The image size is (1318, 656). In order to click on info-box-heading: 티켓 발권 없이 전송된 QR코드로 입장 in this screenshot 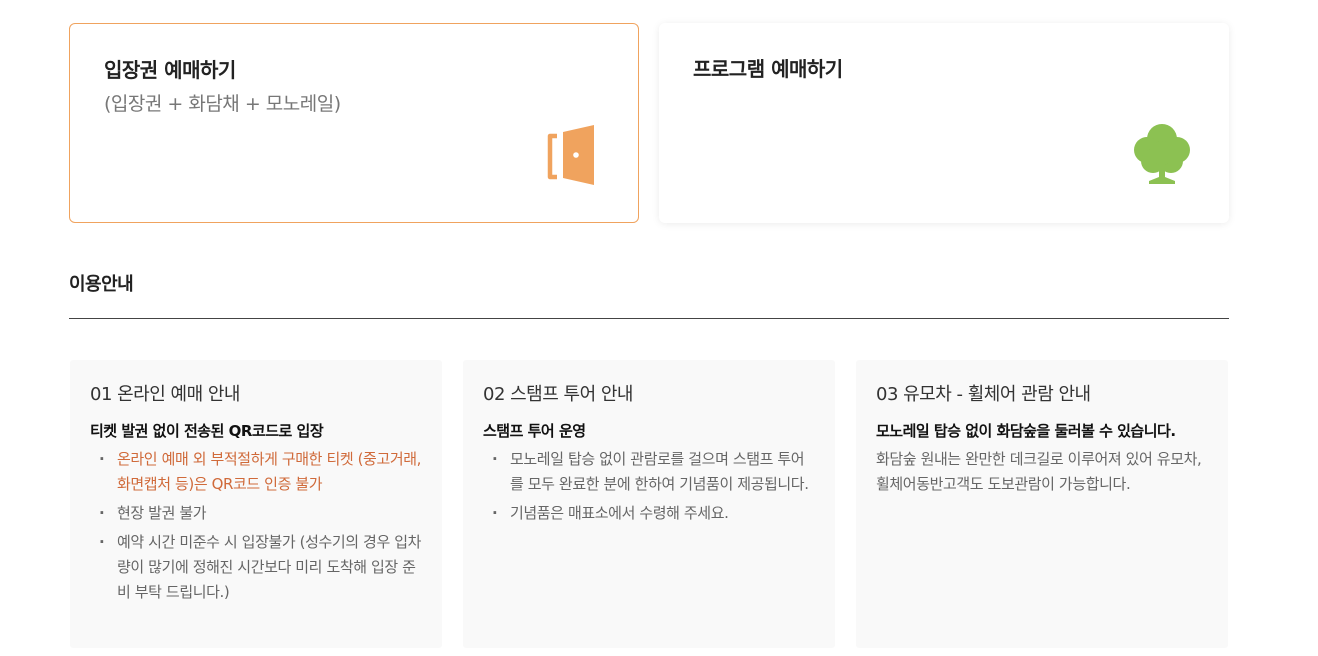, I will do `click(207, 431)`.